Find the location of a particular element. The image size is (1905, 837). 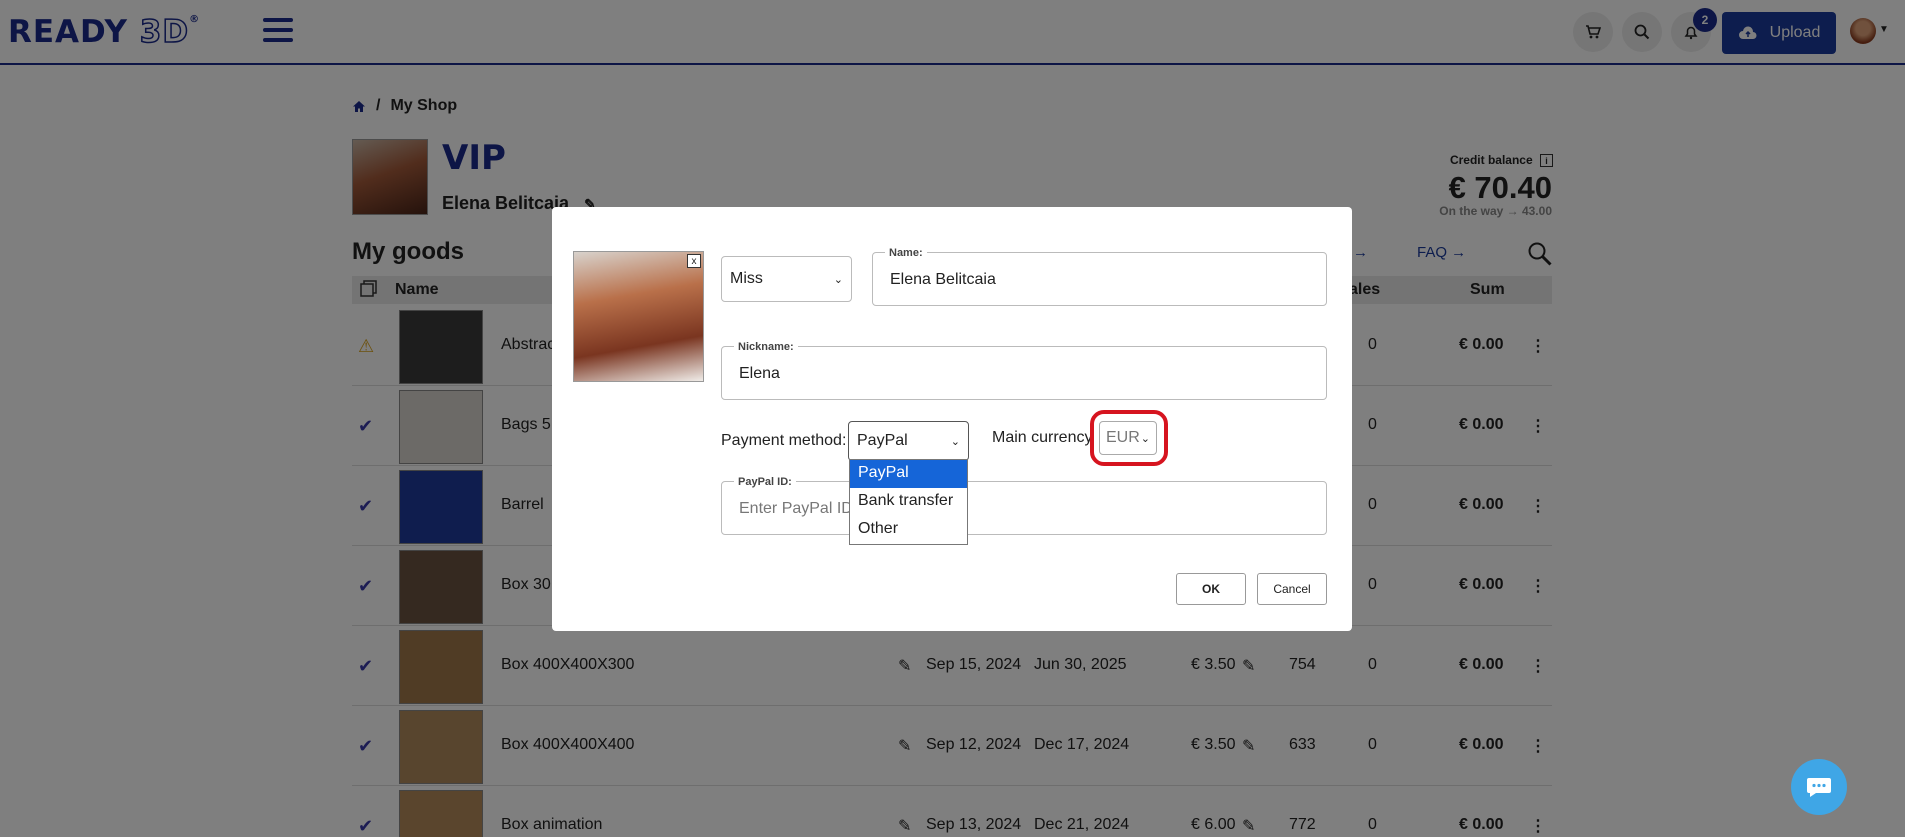

payment-option-other: Other is located at coordinates (908, 530).